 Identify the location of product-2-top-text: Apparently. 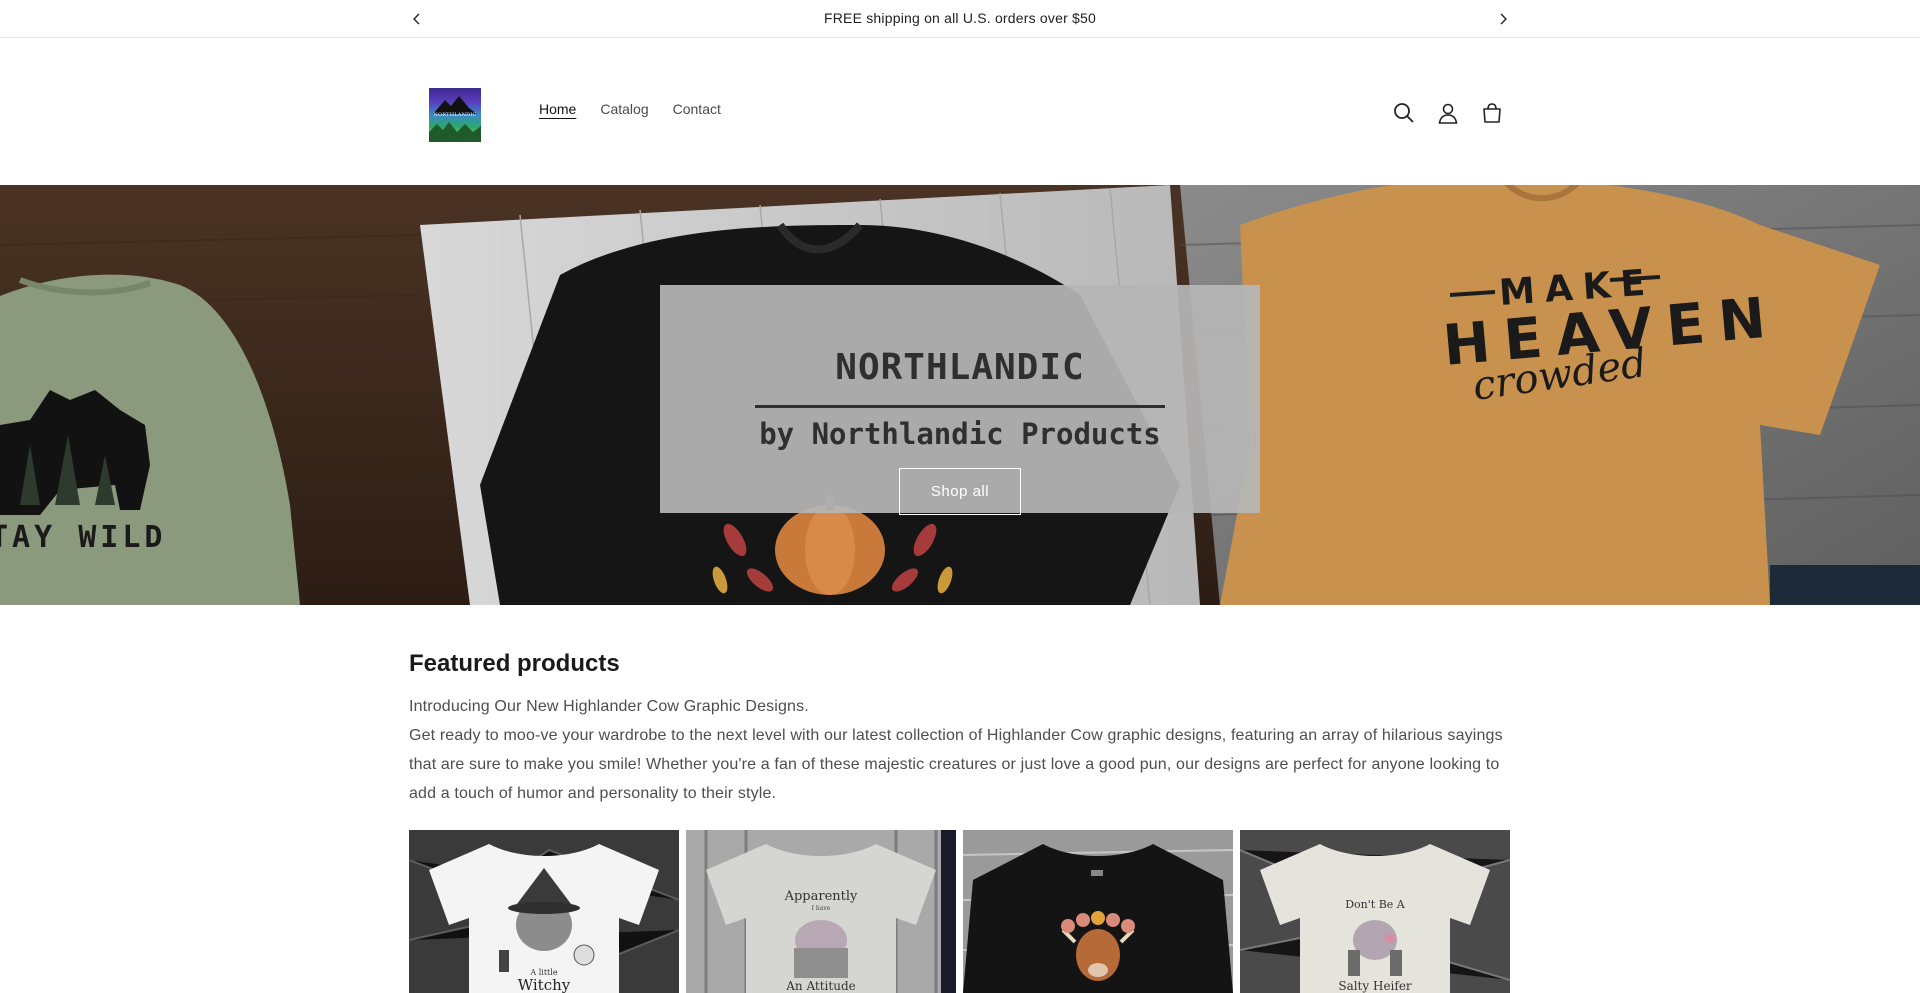
(821, 896).